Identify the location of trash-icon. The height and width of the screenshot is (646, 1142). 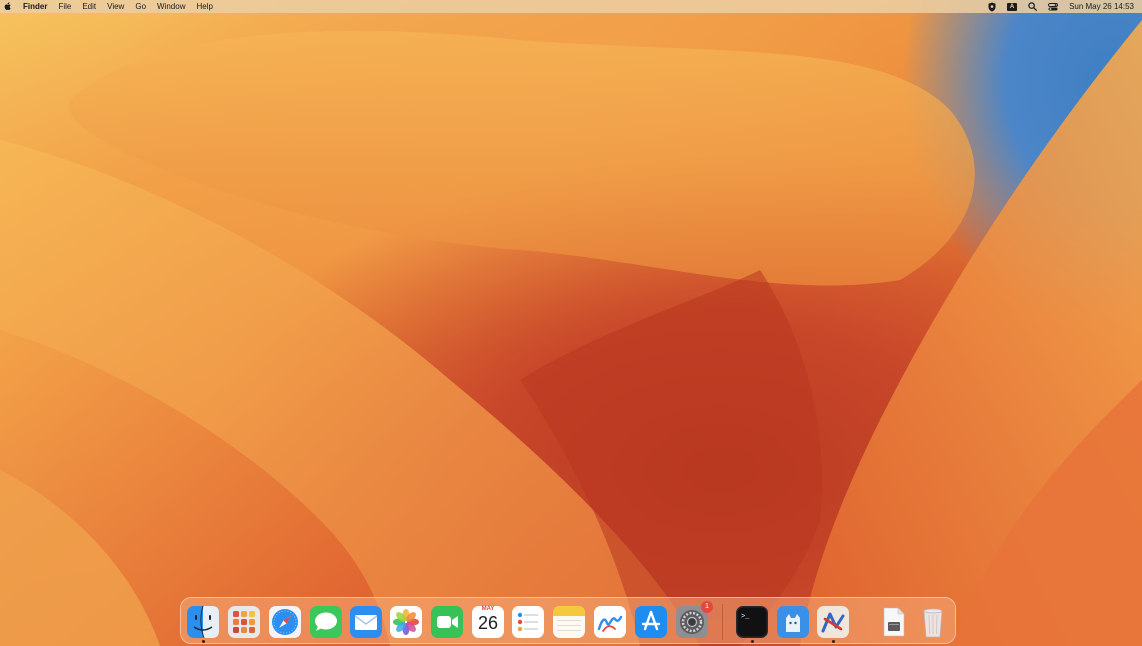
(933, 623).